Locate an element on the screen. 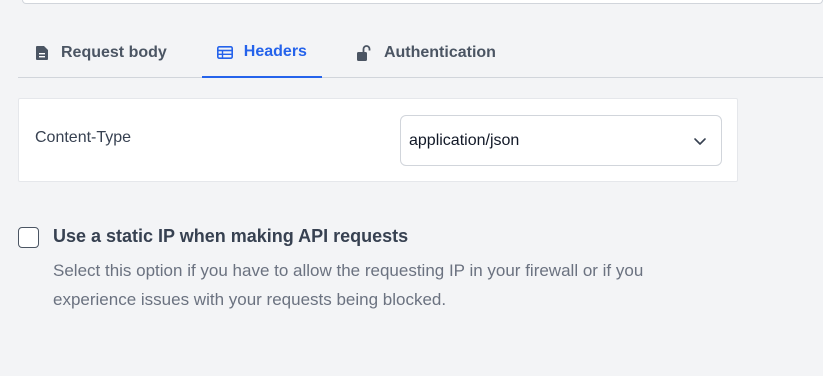 This screenshot has width=823, height=376. document-icon is located at coordinates (42, 53).